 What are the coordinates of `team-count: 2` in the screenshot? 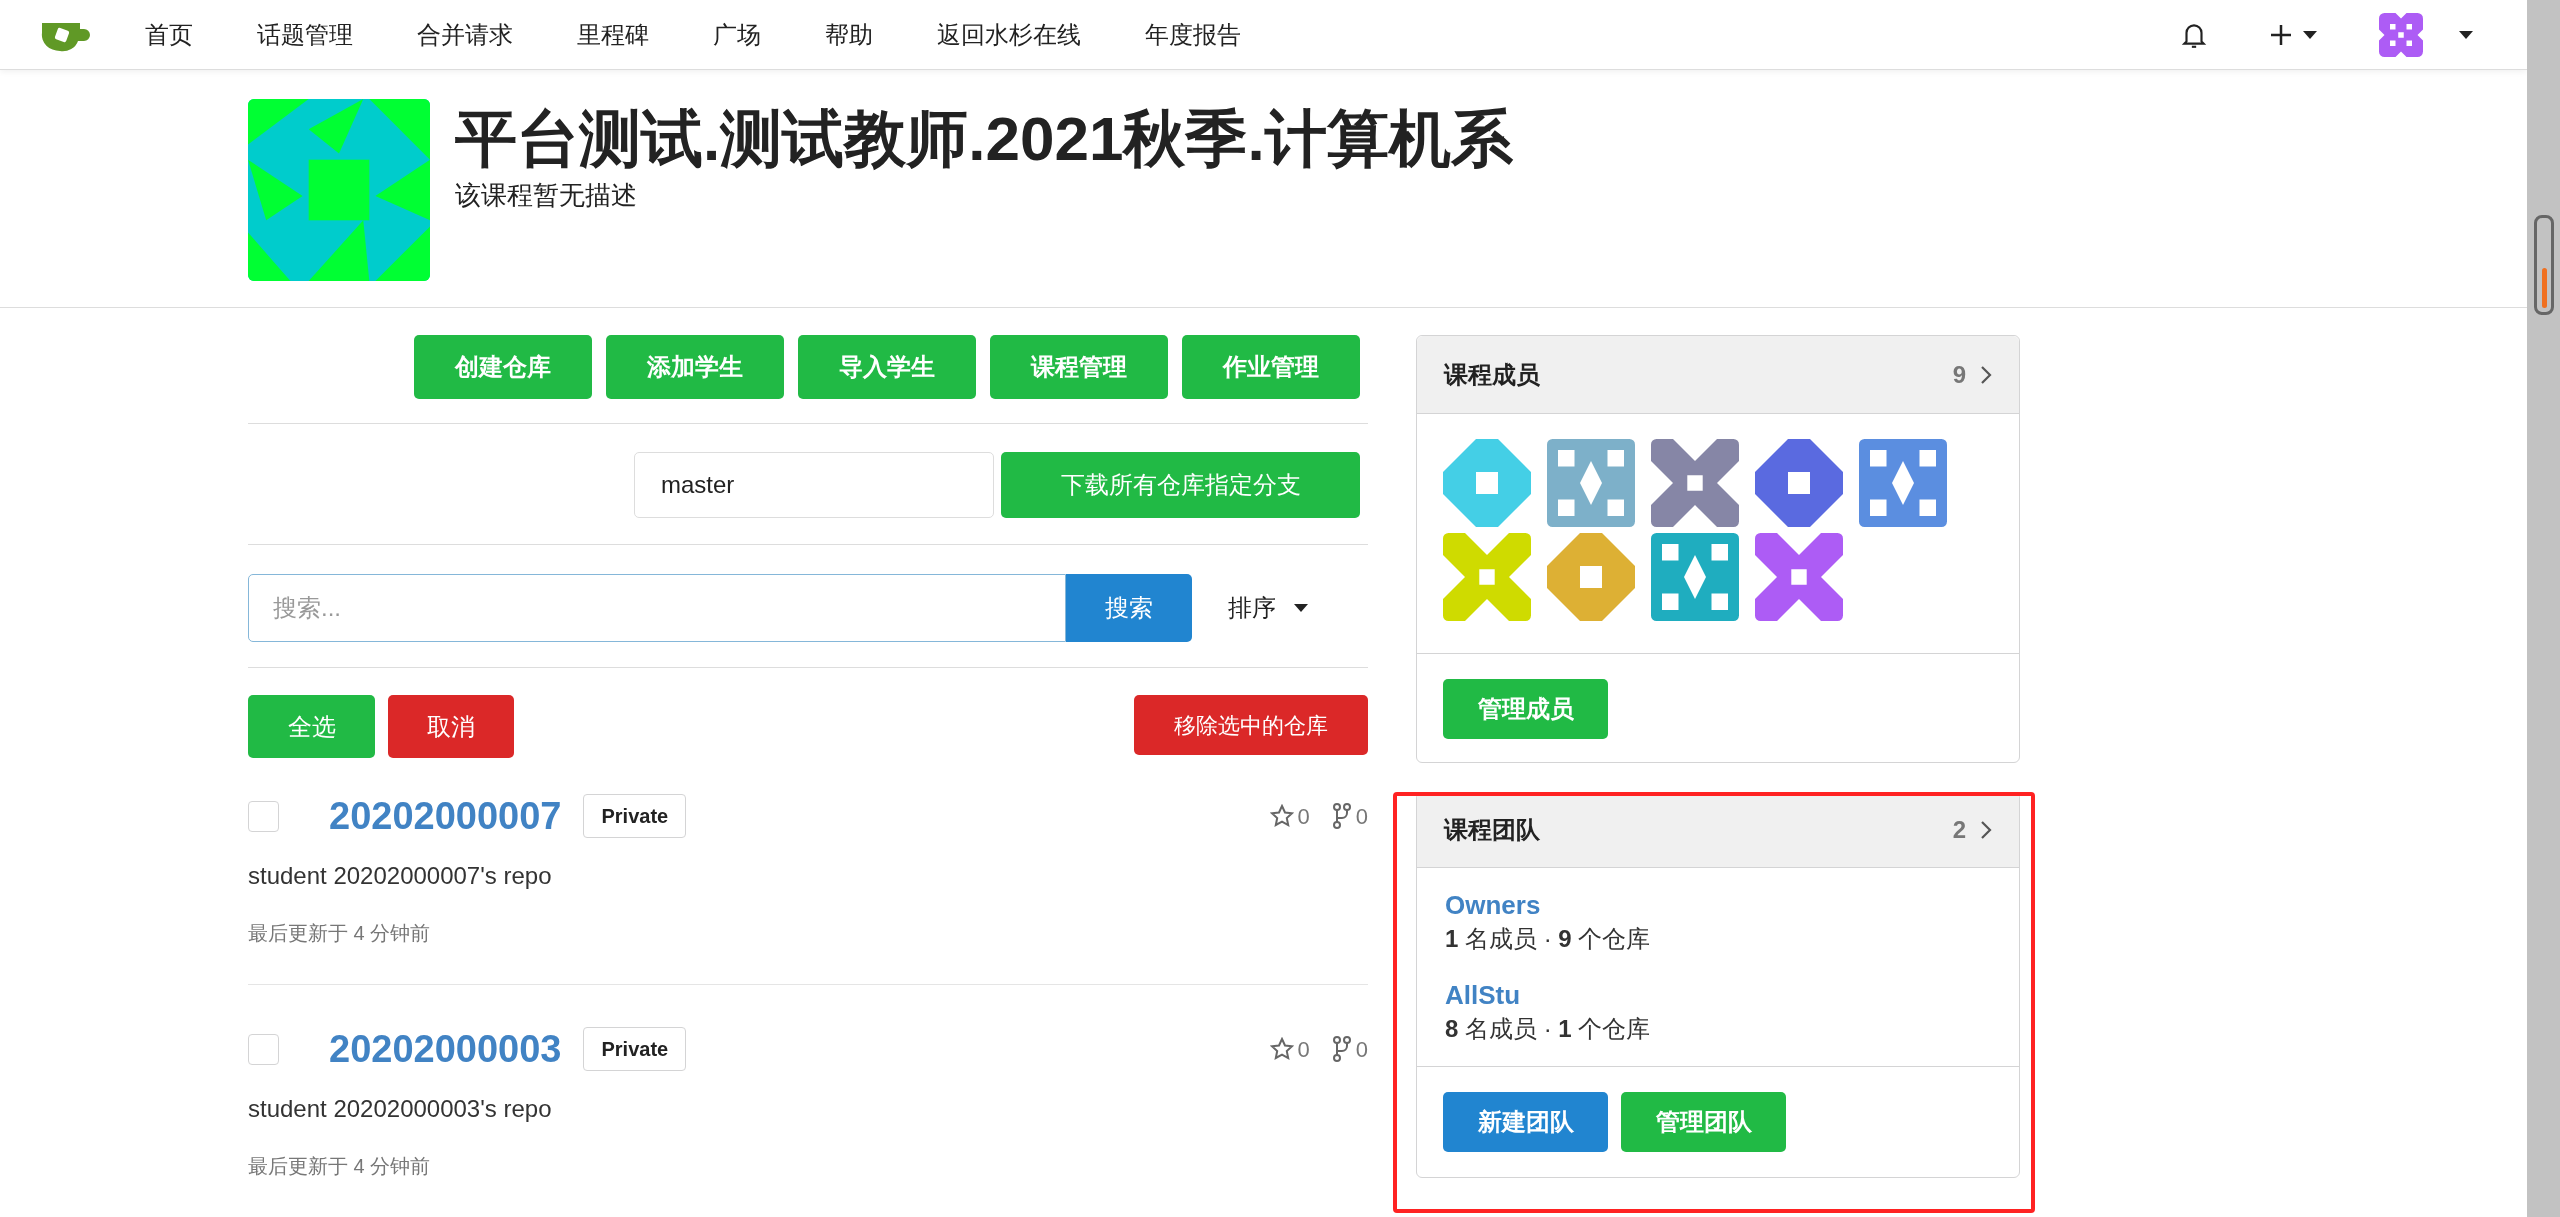 It's located at (1959, 830).